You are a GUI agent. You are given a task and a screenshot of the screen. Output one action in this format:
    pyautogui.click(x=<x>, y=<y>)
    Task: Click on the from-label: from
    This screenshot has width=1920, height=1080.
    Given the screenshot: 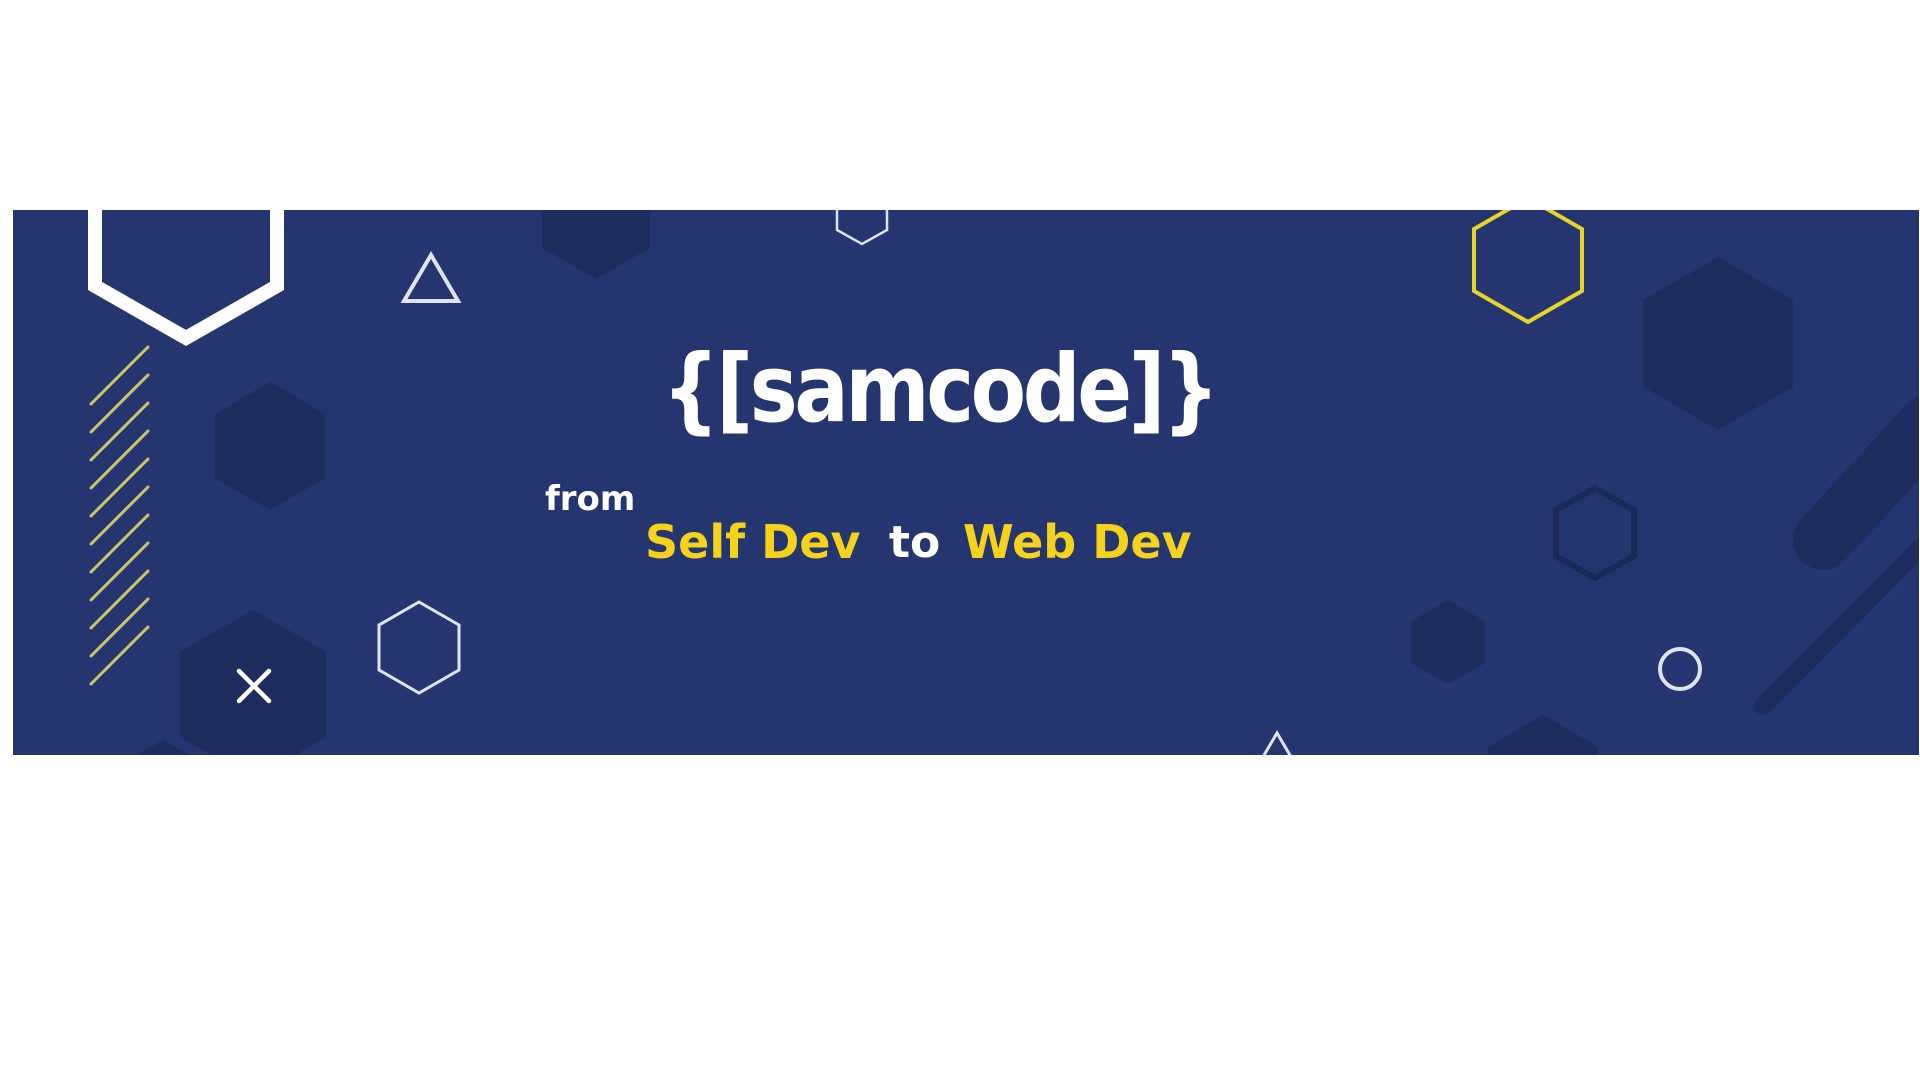 What is the action you would take?
    pyautogui.click(x=590, y=499)
    